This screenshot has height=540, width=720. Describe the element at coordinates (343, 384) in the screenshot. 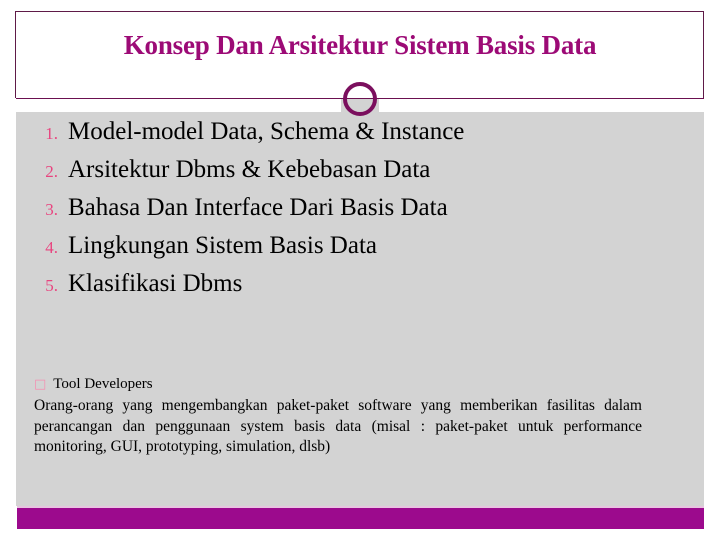

I see `tool-developers-heading: □ Tool Developers` at that location.